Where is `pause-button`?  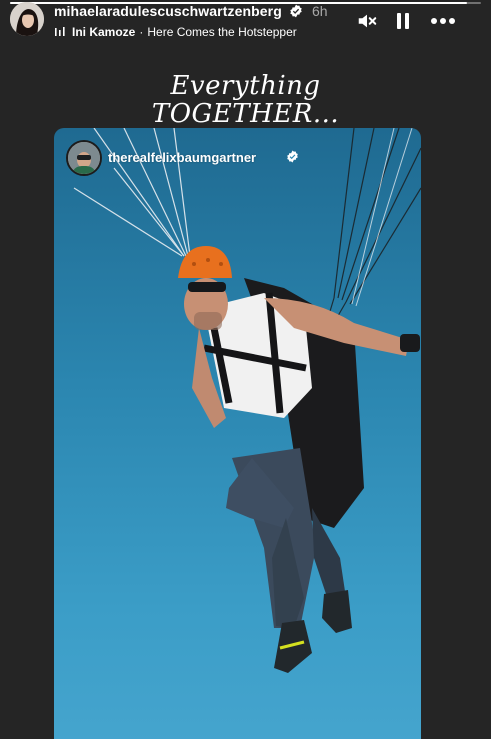 pause-button is located at coordinates (403, 21).